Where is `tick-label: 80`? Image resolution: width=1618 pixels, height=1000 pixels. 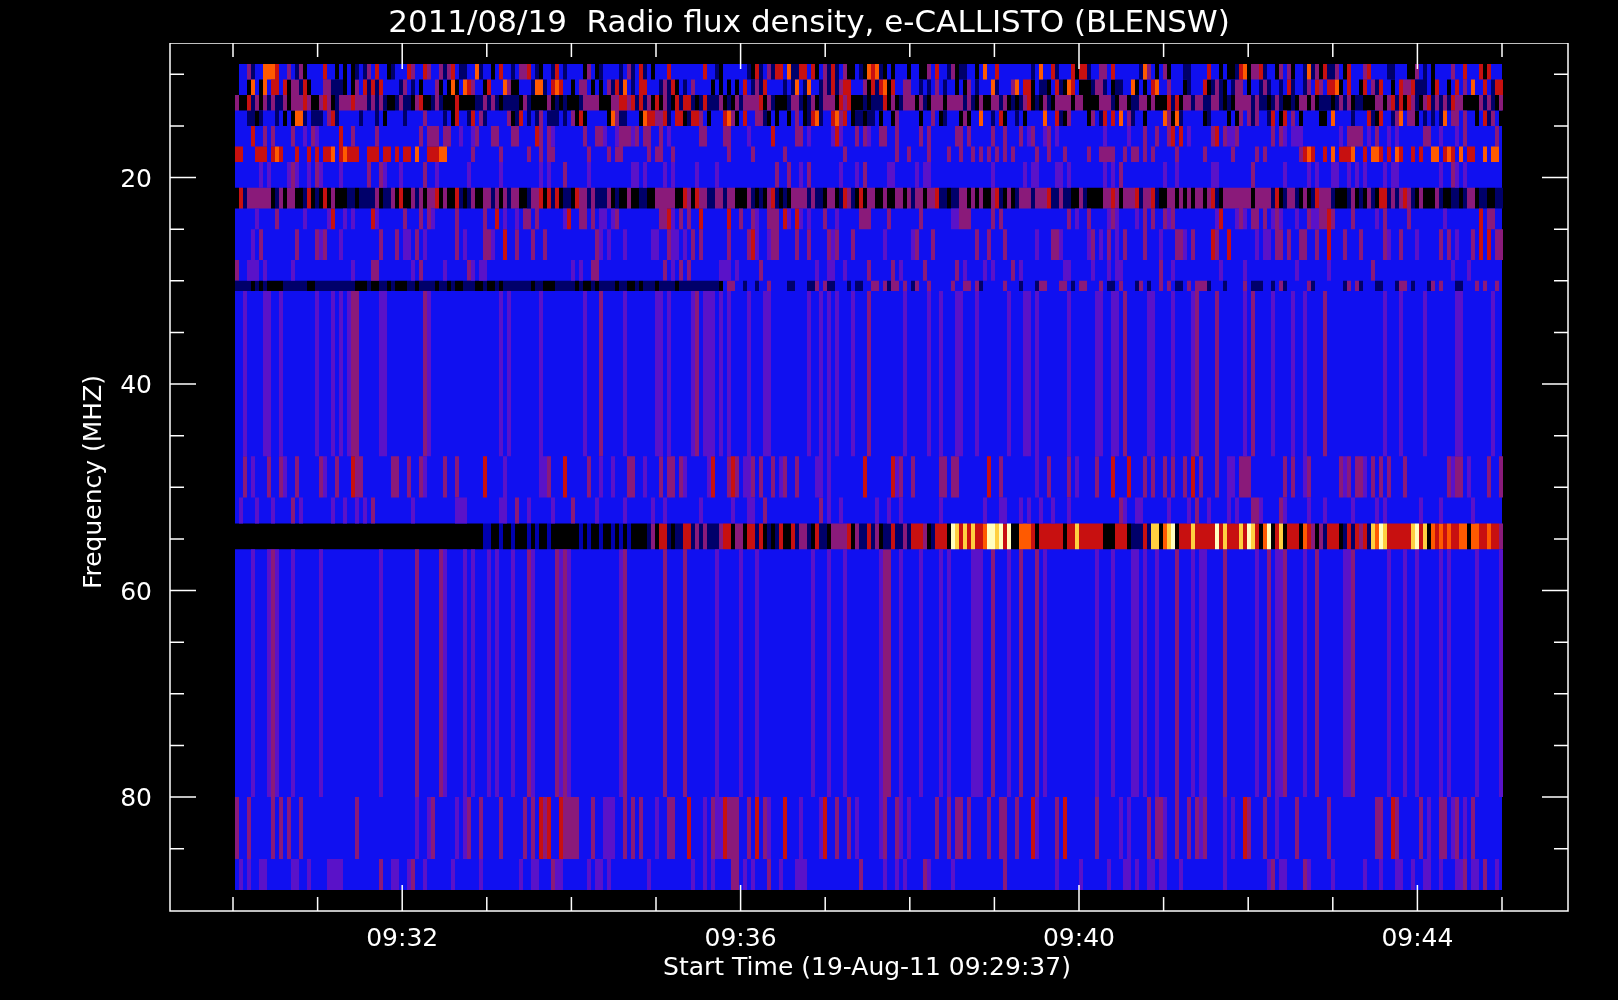
tick-label: 80 is located at coordinates (136, 797).